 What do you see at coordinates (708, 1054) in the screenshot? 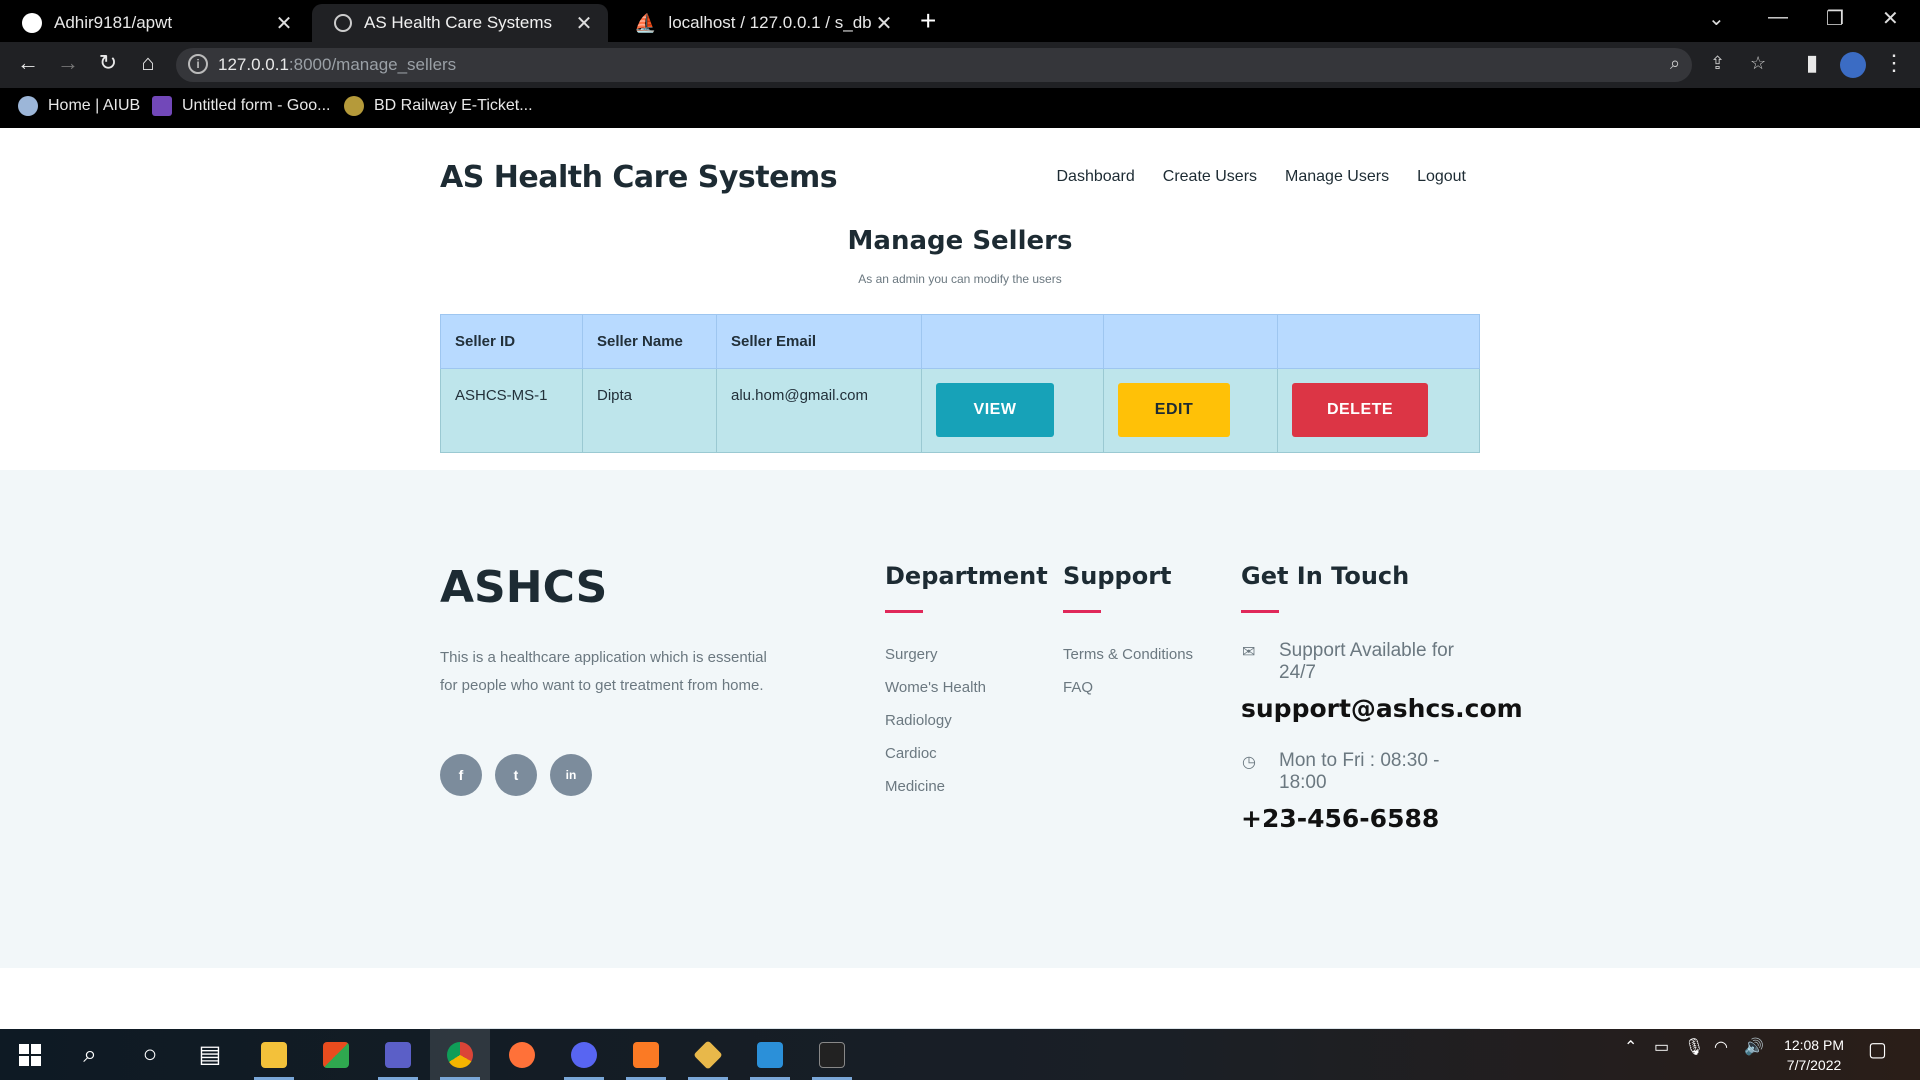
I see `git-icon` at bounding box center [708, 1054].